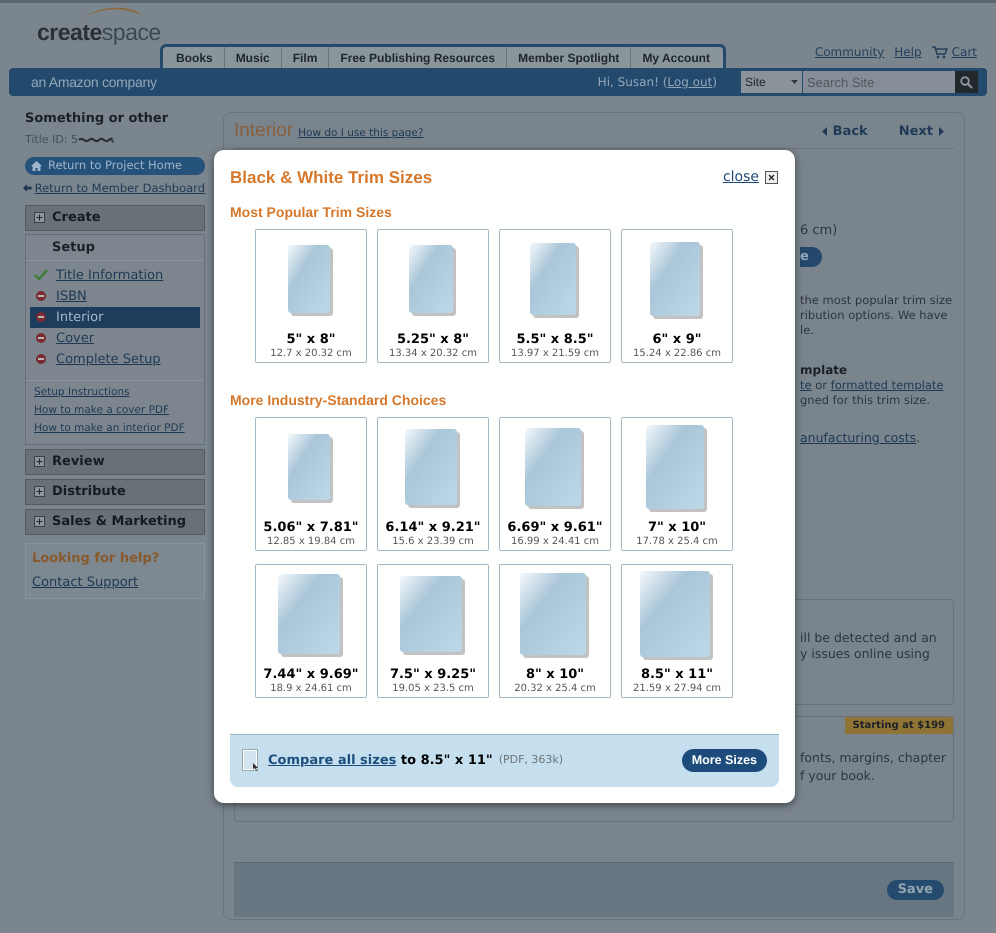  Describe the element at coordinates (115, 317) in the screenshot. I see `setup-step: Interior` at that location.